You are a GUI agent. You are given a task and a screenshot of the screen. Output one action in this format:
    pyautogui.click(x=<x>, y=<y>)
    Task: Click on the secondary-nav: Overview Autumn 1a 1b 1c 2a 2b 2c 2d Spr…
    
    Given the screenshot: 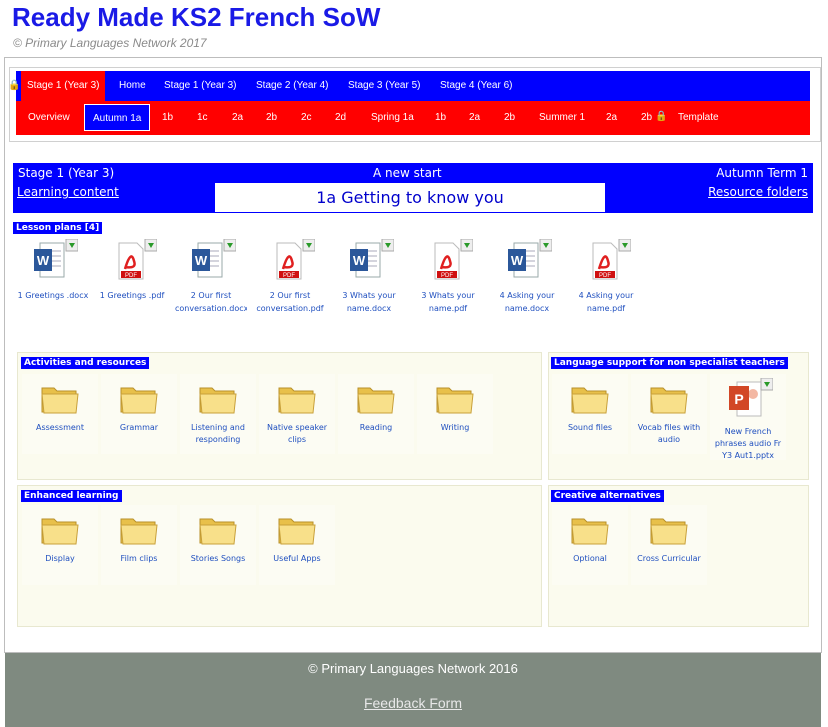 What is the action you would take?
    pyautogui.click(x=413, y=118)
    